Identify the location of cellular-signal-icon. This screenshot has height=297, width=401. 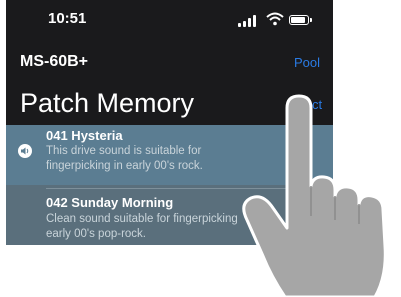
(249, 21).